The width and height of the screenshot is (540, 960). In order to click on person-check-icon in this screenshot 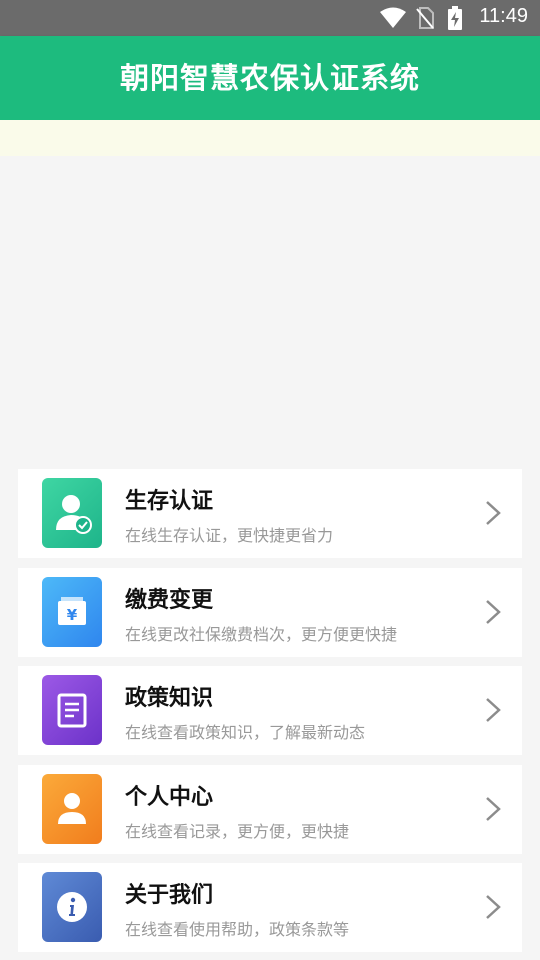, I will do `click(72, 513)`.